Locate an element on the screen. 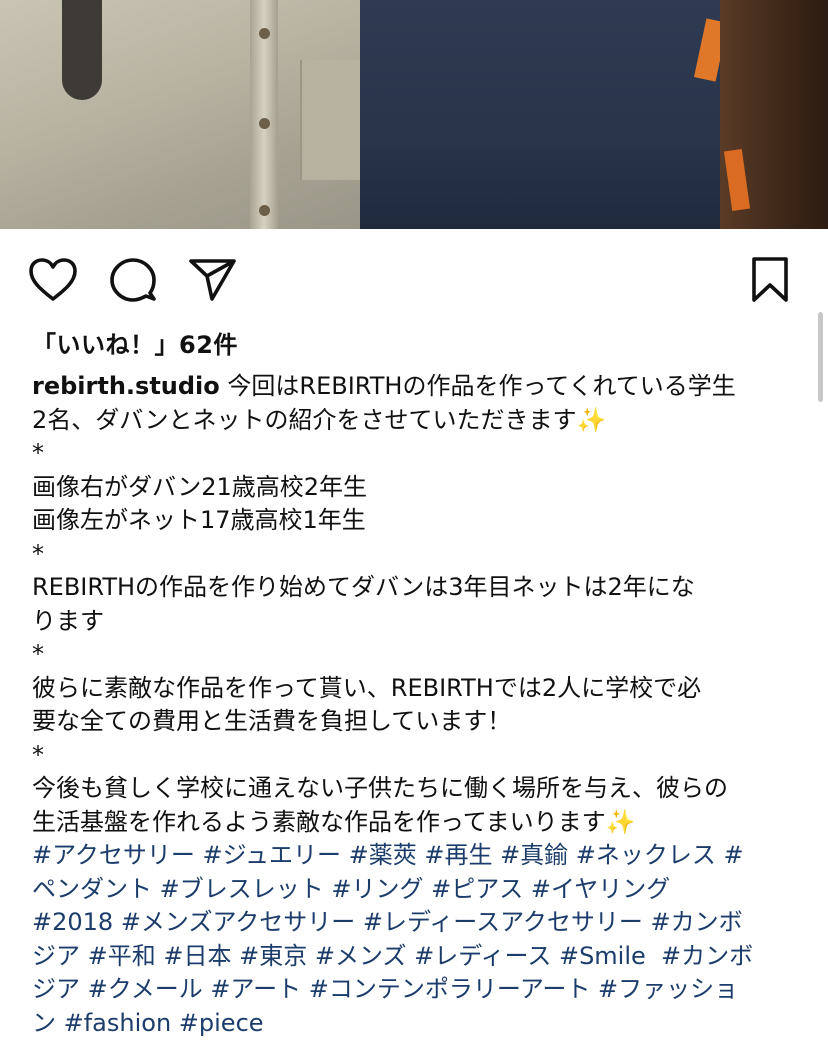 The image size is (828, 1056). hashtag-line: ジア #クメール #アート #コンテンポラリーアート #ファッショ is located at coordinates (417, 990).